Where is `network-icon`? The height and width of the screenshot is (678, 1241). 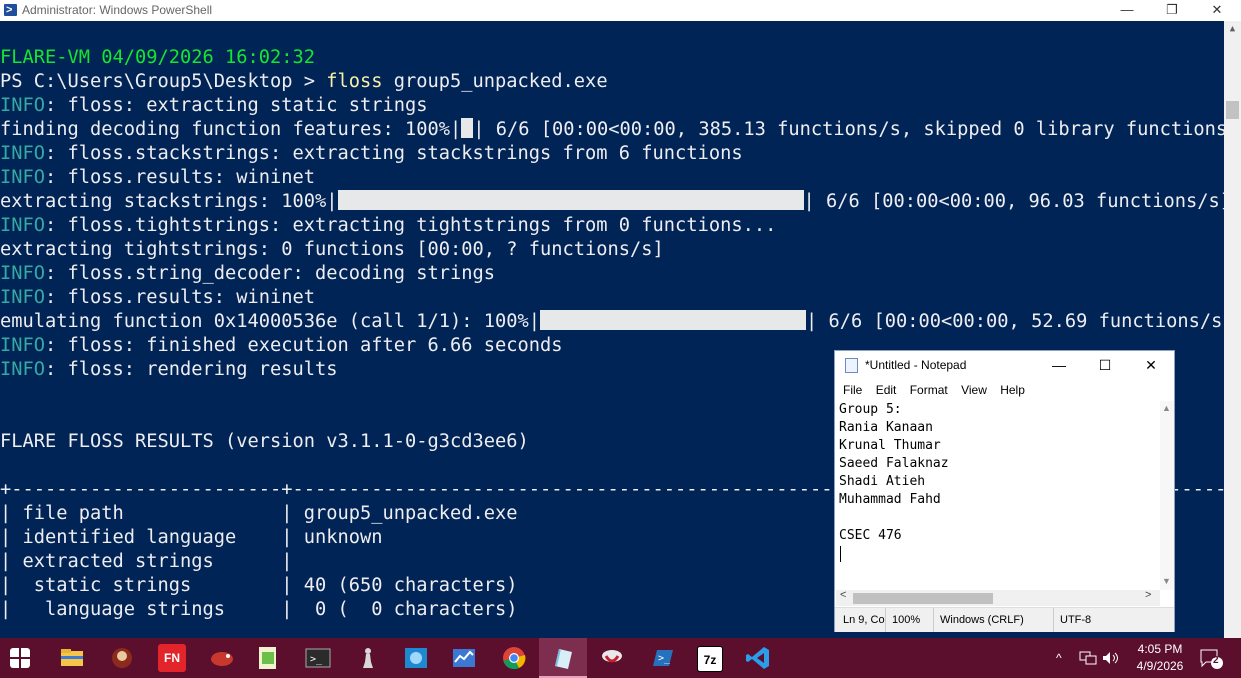 network-icon is located at coordinates (1088, 658).